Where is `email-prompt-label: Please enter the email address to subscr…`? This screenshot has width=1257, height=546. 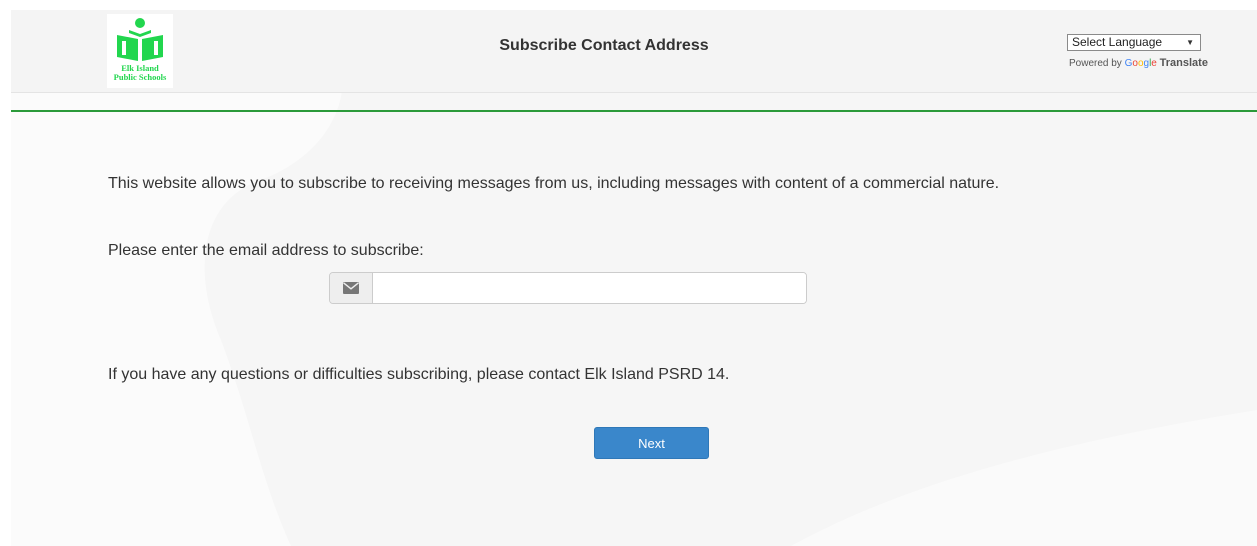 email-prompt-label: Please enter the email address to subscr… is located at coordinates (266, 250).